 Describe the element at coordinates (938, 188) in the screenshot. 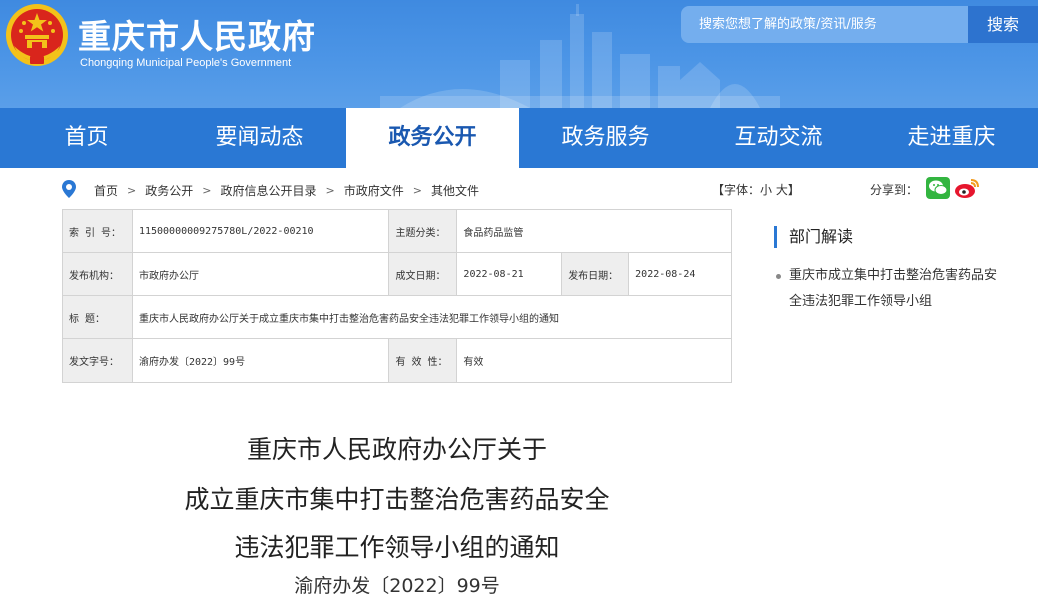

I see `wechat-icon` at that location.